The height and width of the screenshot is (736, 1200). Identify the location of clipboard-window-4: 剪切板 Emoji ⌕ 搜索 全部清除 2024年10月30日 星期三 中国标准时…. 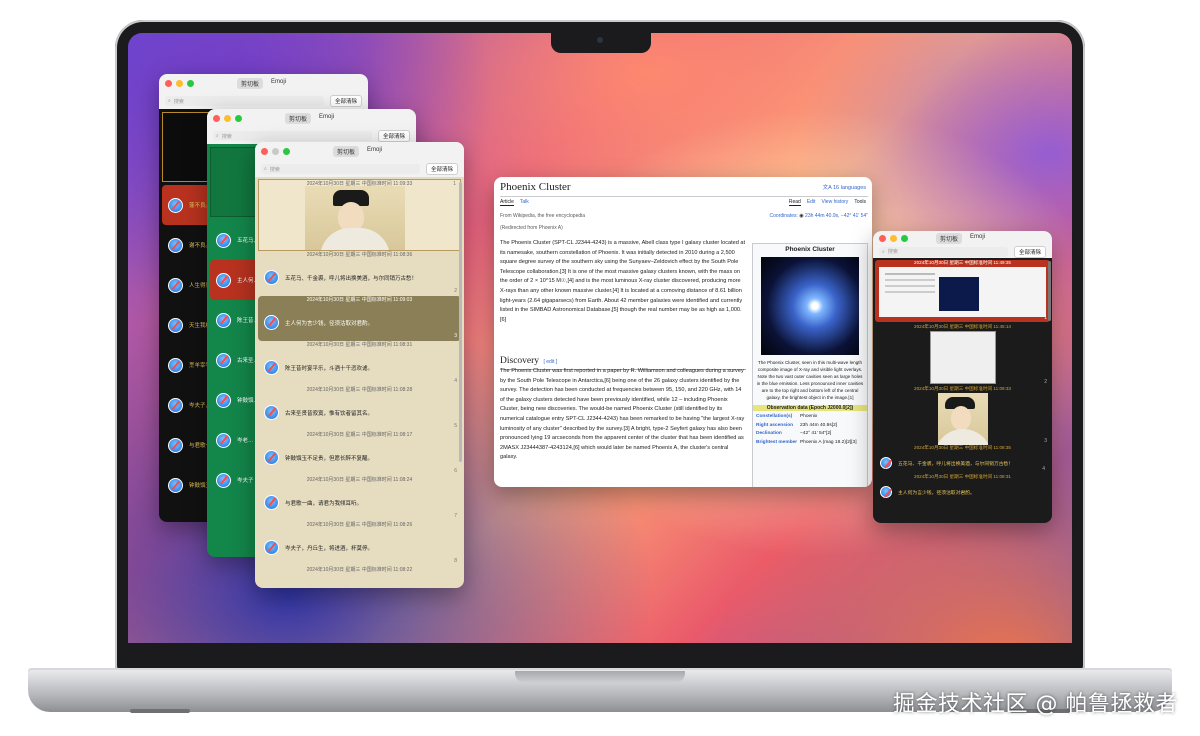
(962, 377).